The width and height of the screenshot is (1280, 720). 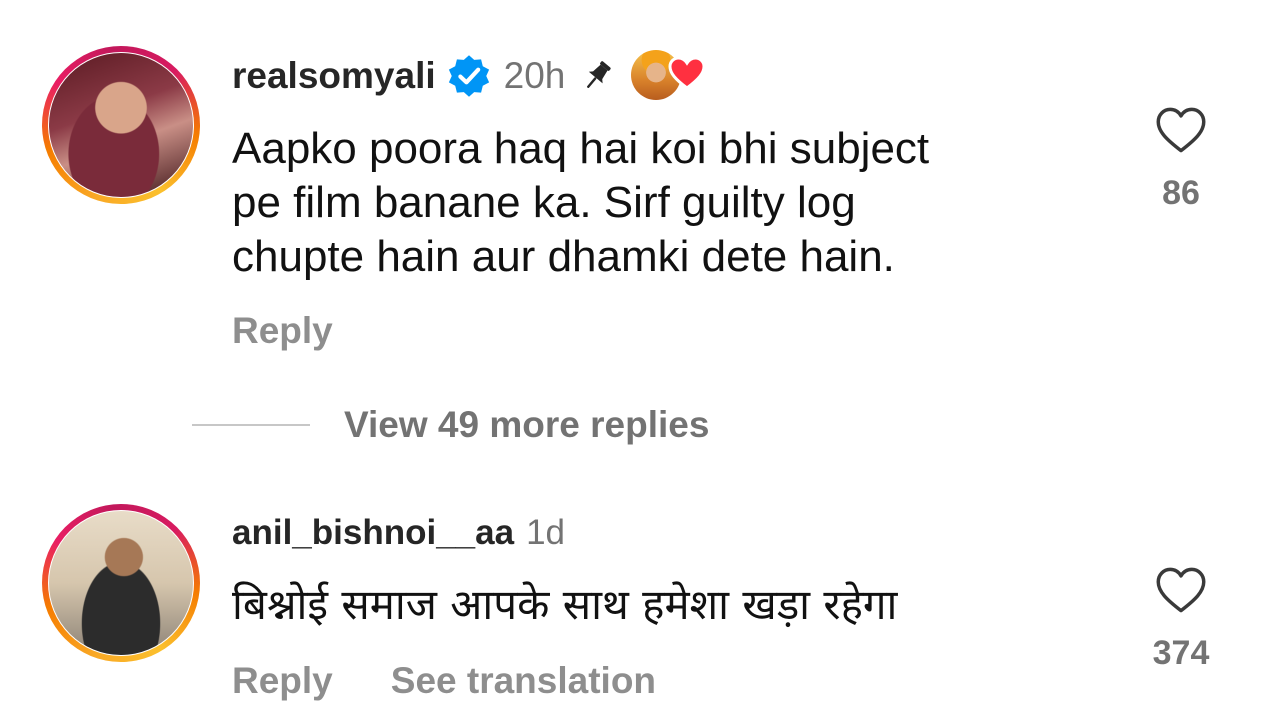 I want to click on comment-text-line: pe film banane ka. Sirf guilty log, so click(x=544, y=202).